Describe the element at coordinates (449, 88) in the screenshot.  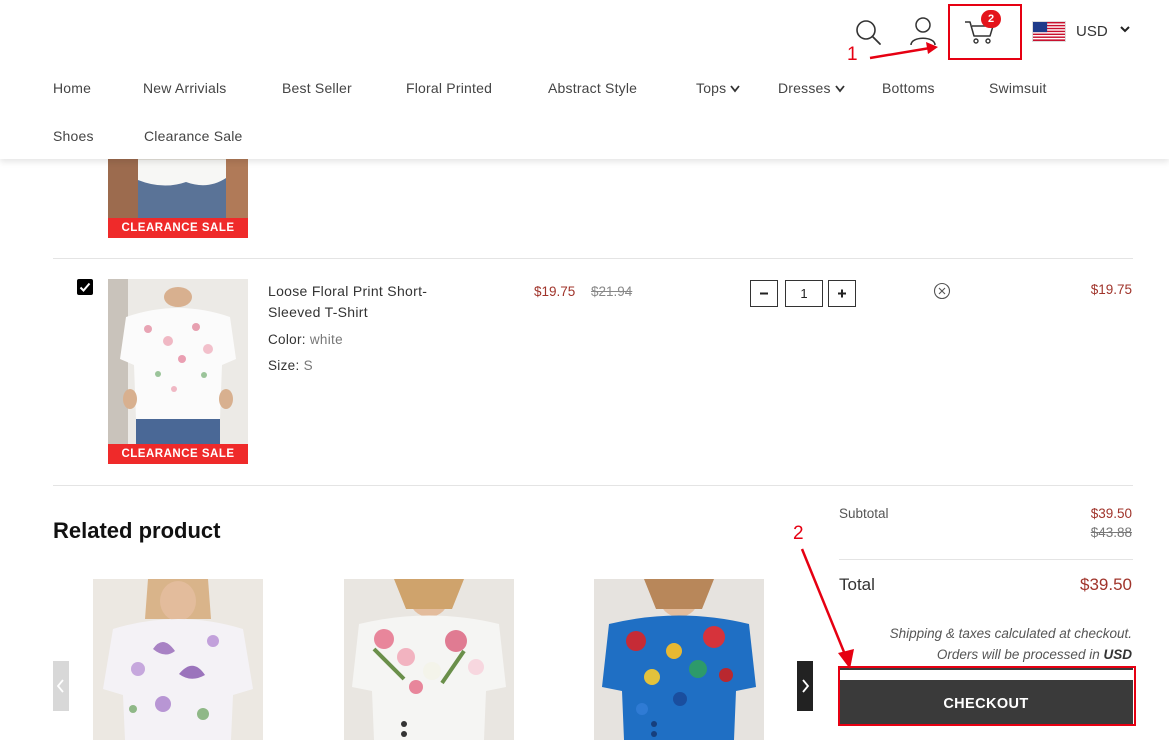
I see `nav-floral-printed: Floral Printed` at that location.